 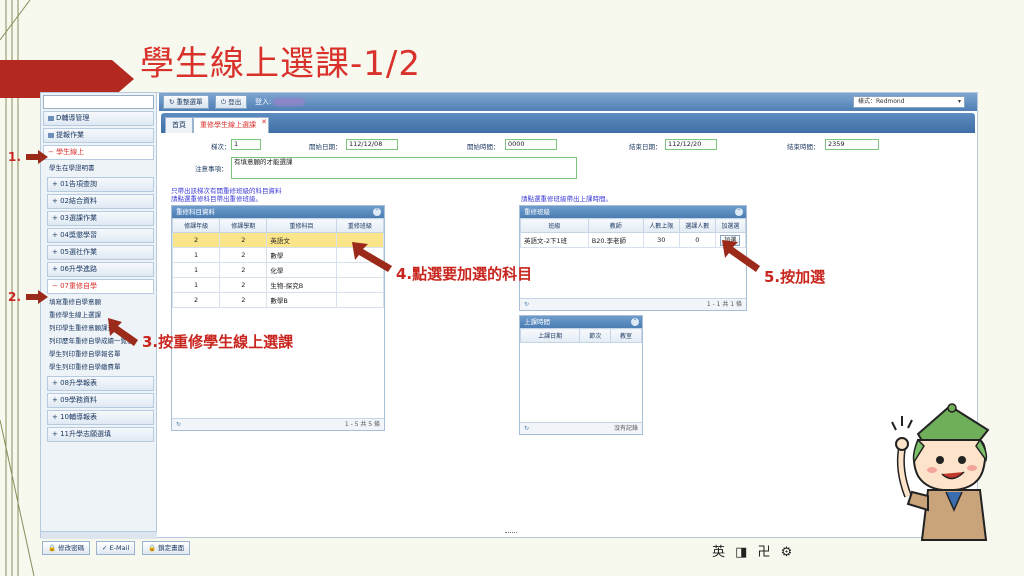 I want to click on annotation-step3: 3.按重修學生線上選課, so click(x=218, y=342).